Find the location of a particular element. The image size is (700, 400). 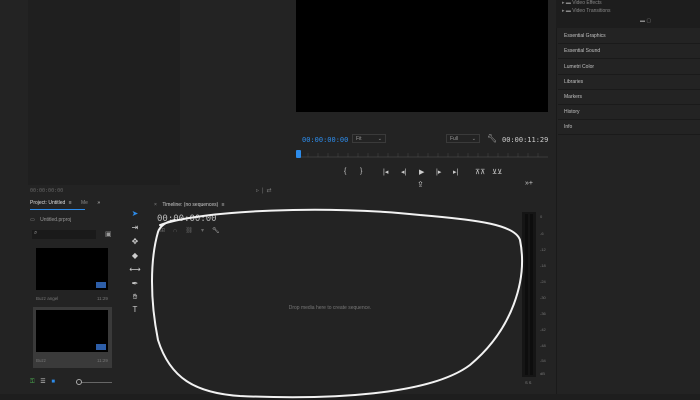

razor-tool-icon: ◆ is located at coordinates (135, 255).